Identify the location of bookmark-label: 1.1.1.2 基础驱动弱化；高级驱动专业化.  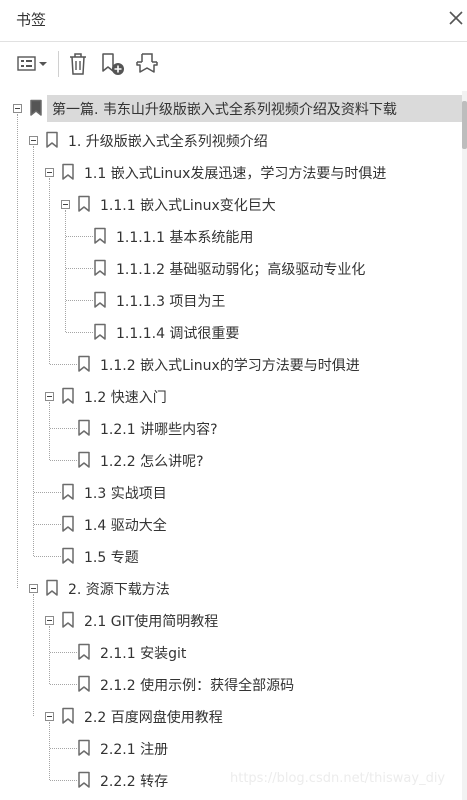
(241, 270).